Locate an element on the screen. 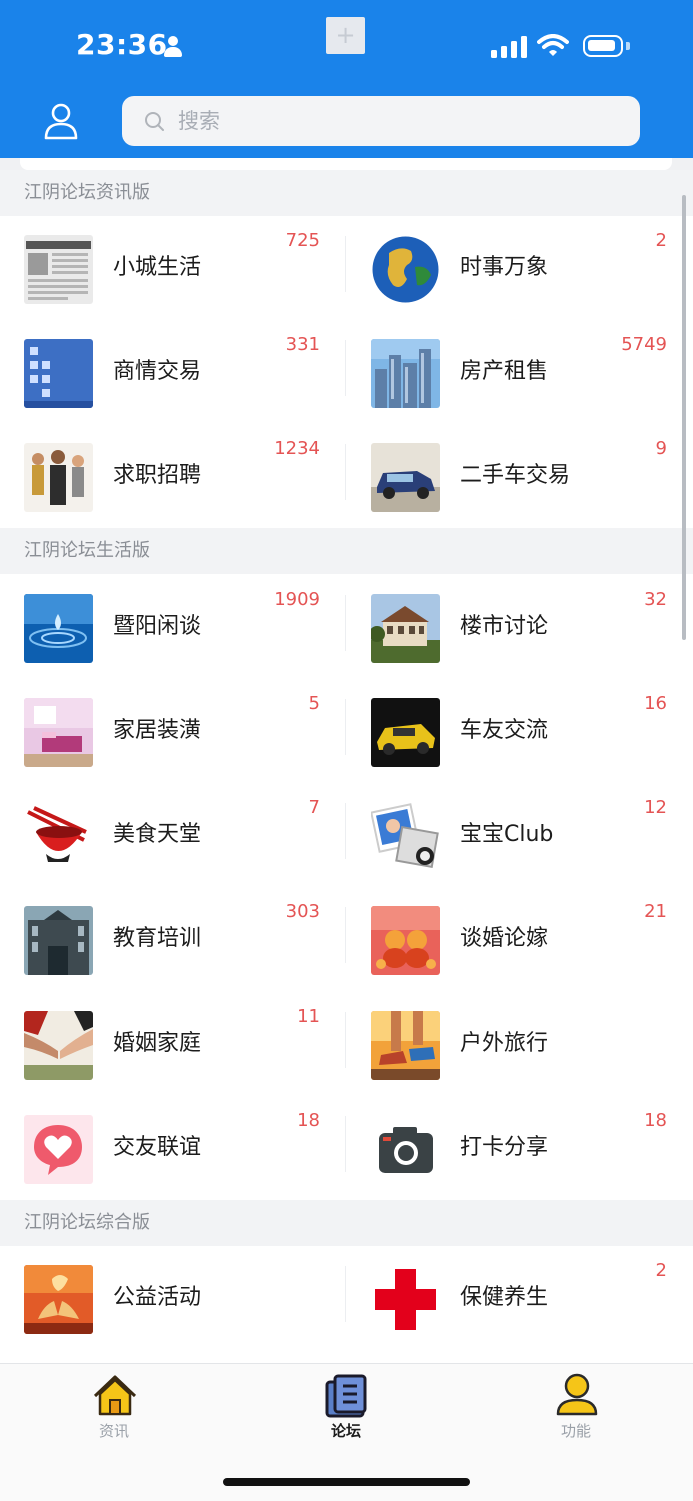  forum-item-loushi: 楼市讨论 32 is located at coordinates (520, 627).